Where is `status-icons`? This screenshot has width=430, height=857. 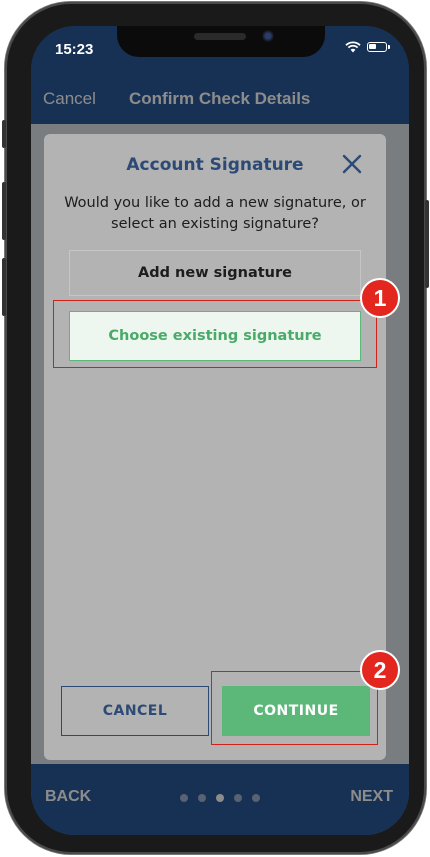
status-icons is located at coordinates (367, 47).